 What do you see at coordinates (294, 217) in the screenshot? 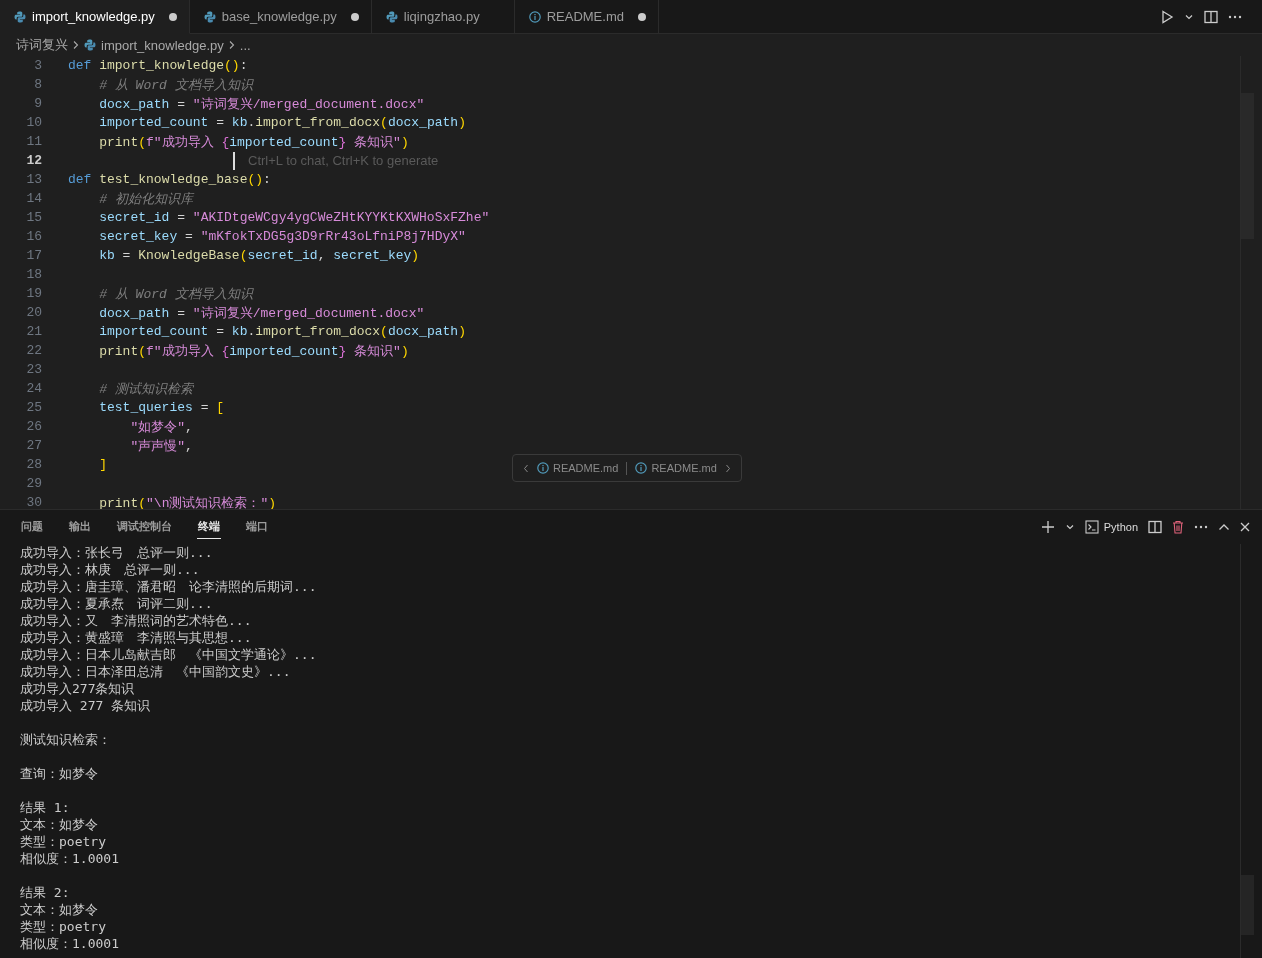
I see `code-line: secret_id = "AKIDtgeWCgy4ygCWeZHtKYYKtKXWHoSxFZhe"` at bounding box center [294, 217].